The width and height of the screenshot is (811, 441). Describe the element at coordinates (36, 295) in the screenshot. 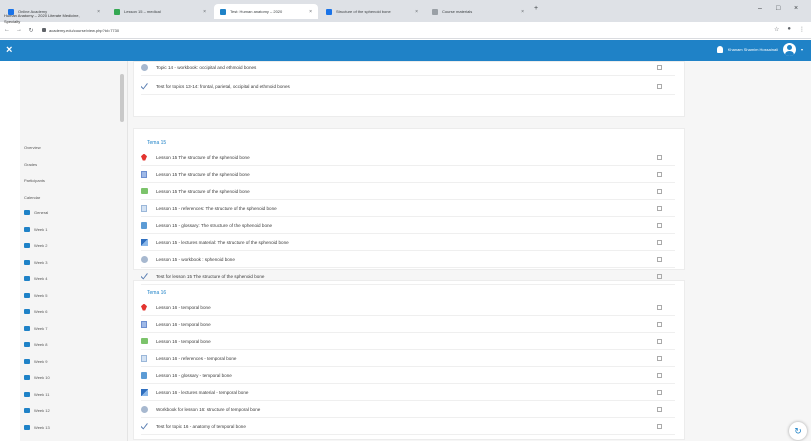

I see `sidebar-week-item: Week 5` at that location.